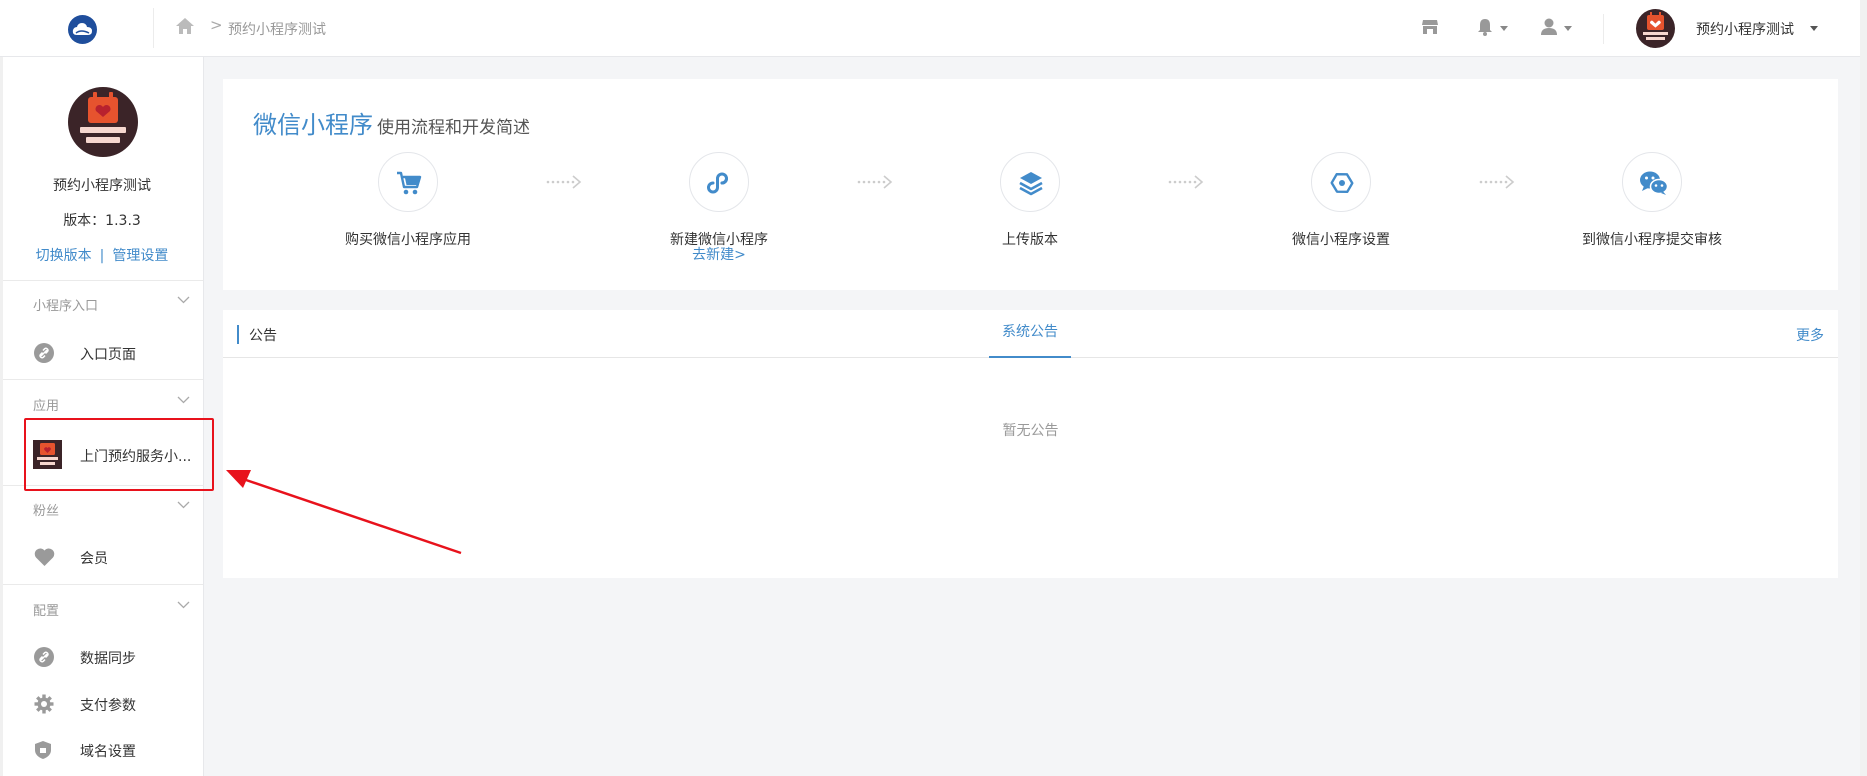  Describe the element at coordinates (238, 334) in the screenshot. I see `notice-title-marker` at that location.